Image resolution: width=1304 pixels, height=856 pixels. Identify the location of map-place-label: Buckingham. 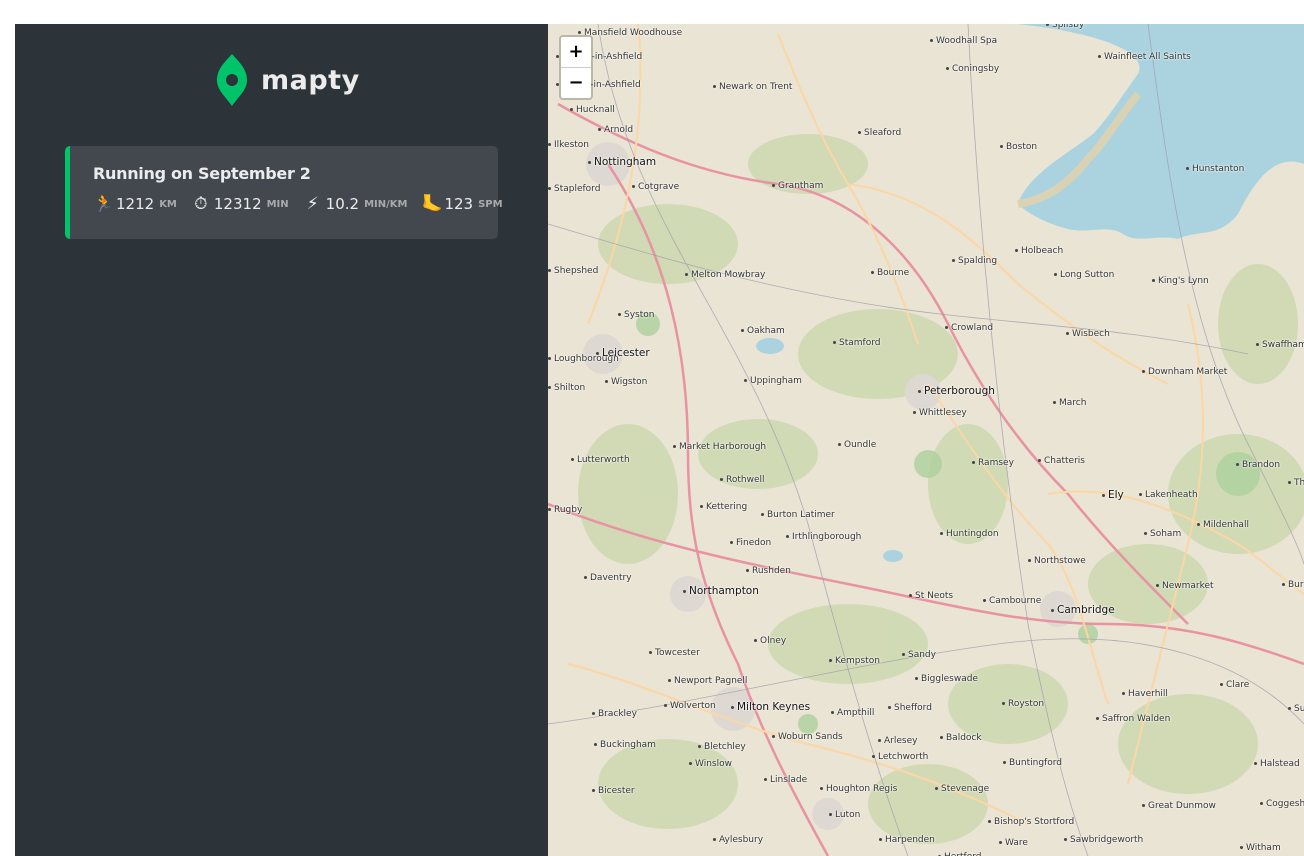
(625, 745).